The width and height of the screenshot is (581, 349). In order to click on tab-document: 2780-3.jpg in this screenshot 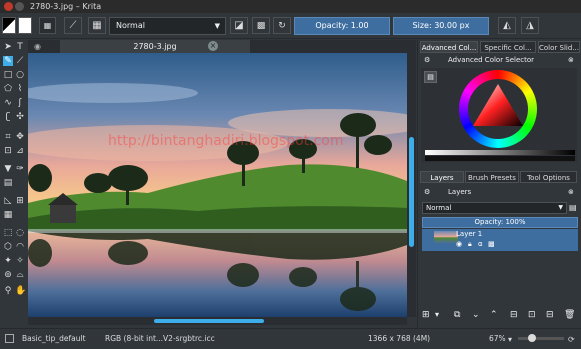, I will do `click(155, 46)`.